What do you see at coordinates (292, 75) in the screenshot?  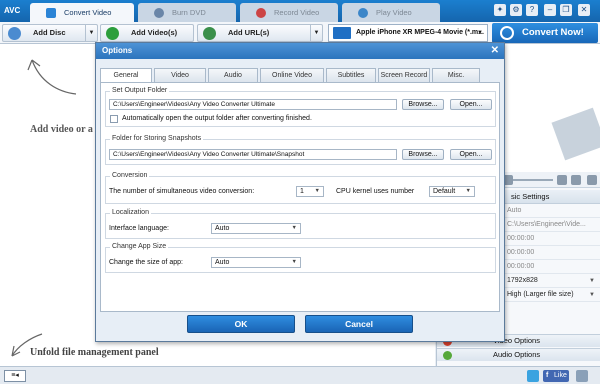 I see `tab-online-video: Online Video` at bounding box center [292, 75].